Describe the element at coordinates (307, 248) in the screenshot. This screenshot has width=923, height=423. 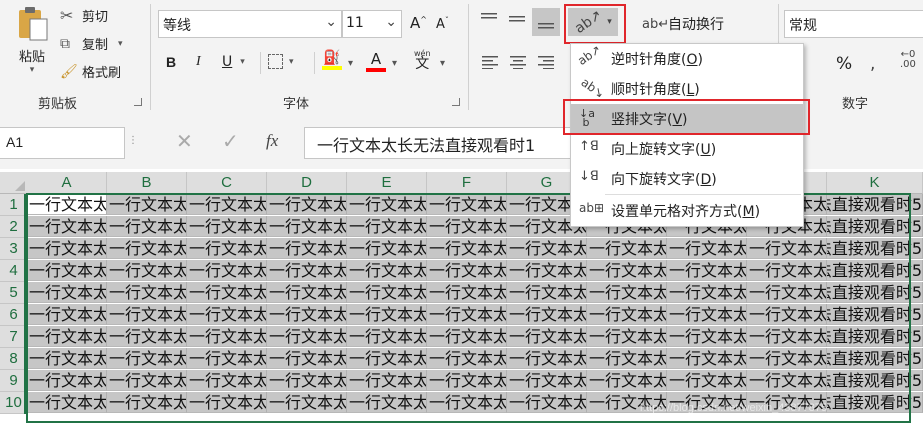
I see `cell-d3: 一行文本太长无法直接观看时` at that location.